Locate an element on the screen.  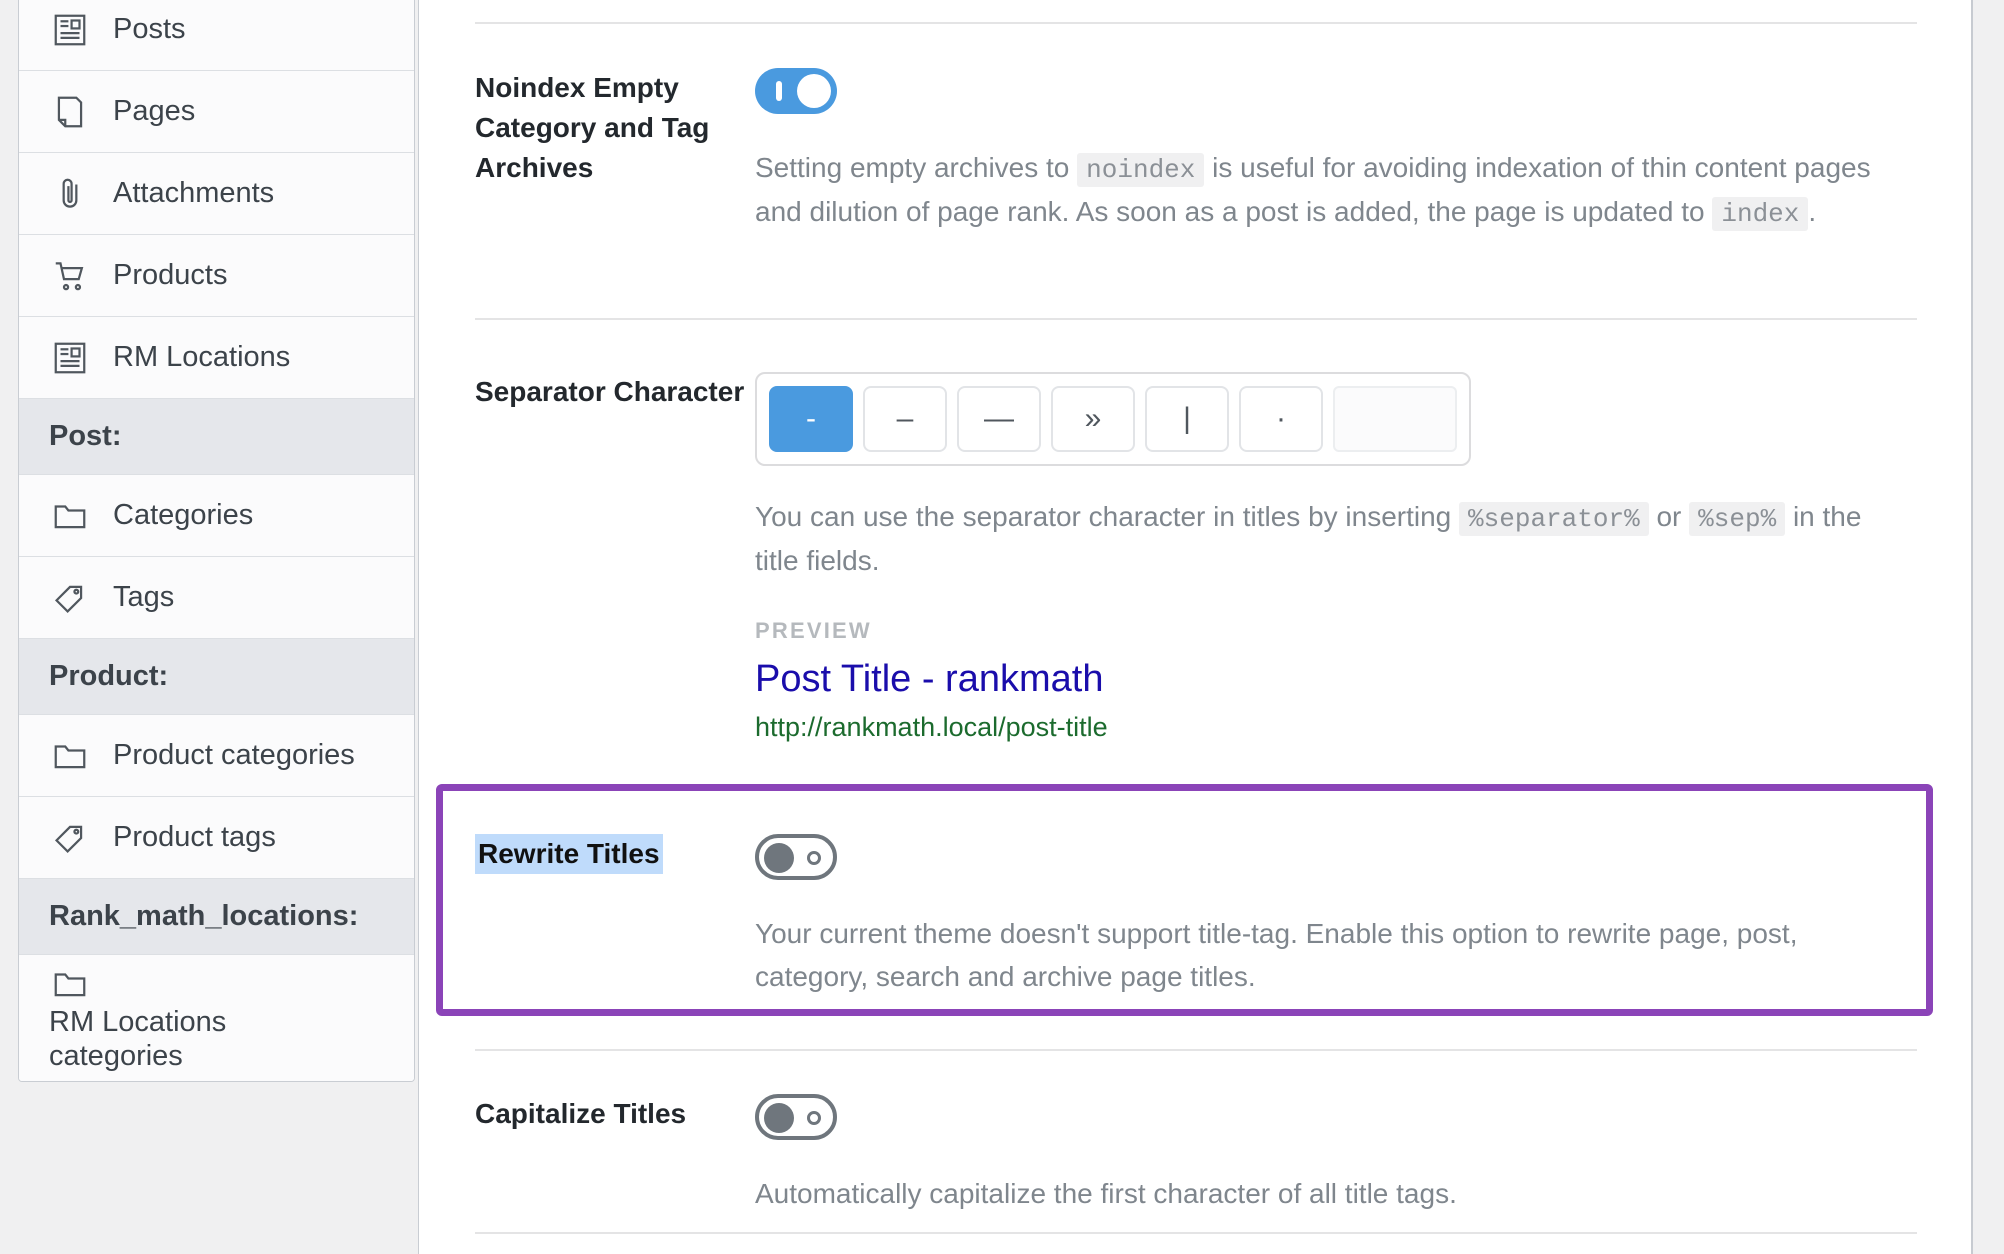
separator-code-2: %sep% is located at coordinates (1737, 519).